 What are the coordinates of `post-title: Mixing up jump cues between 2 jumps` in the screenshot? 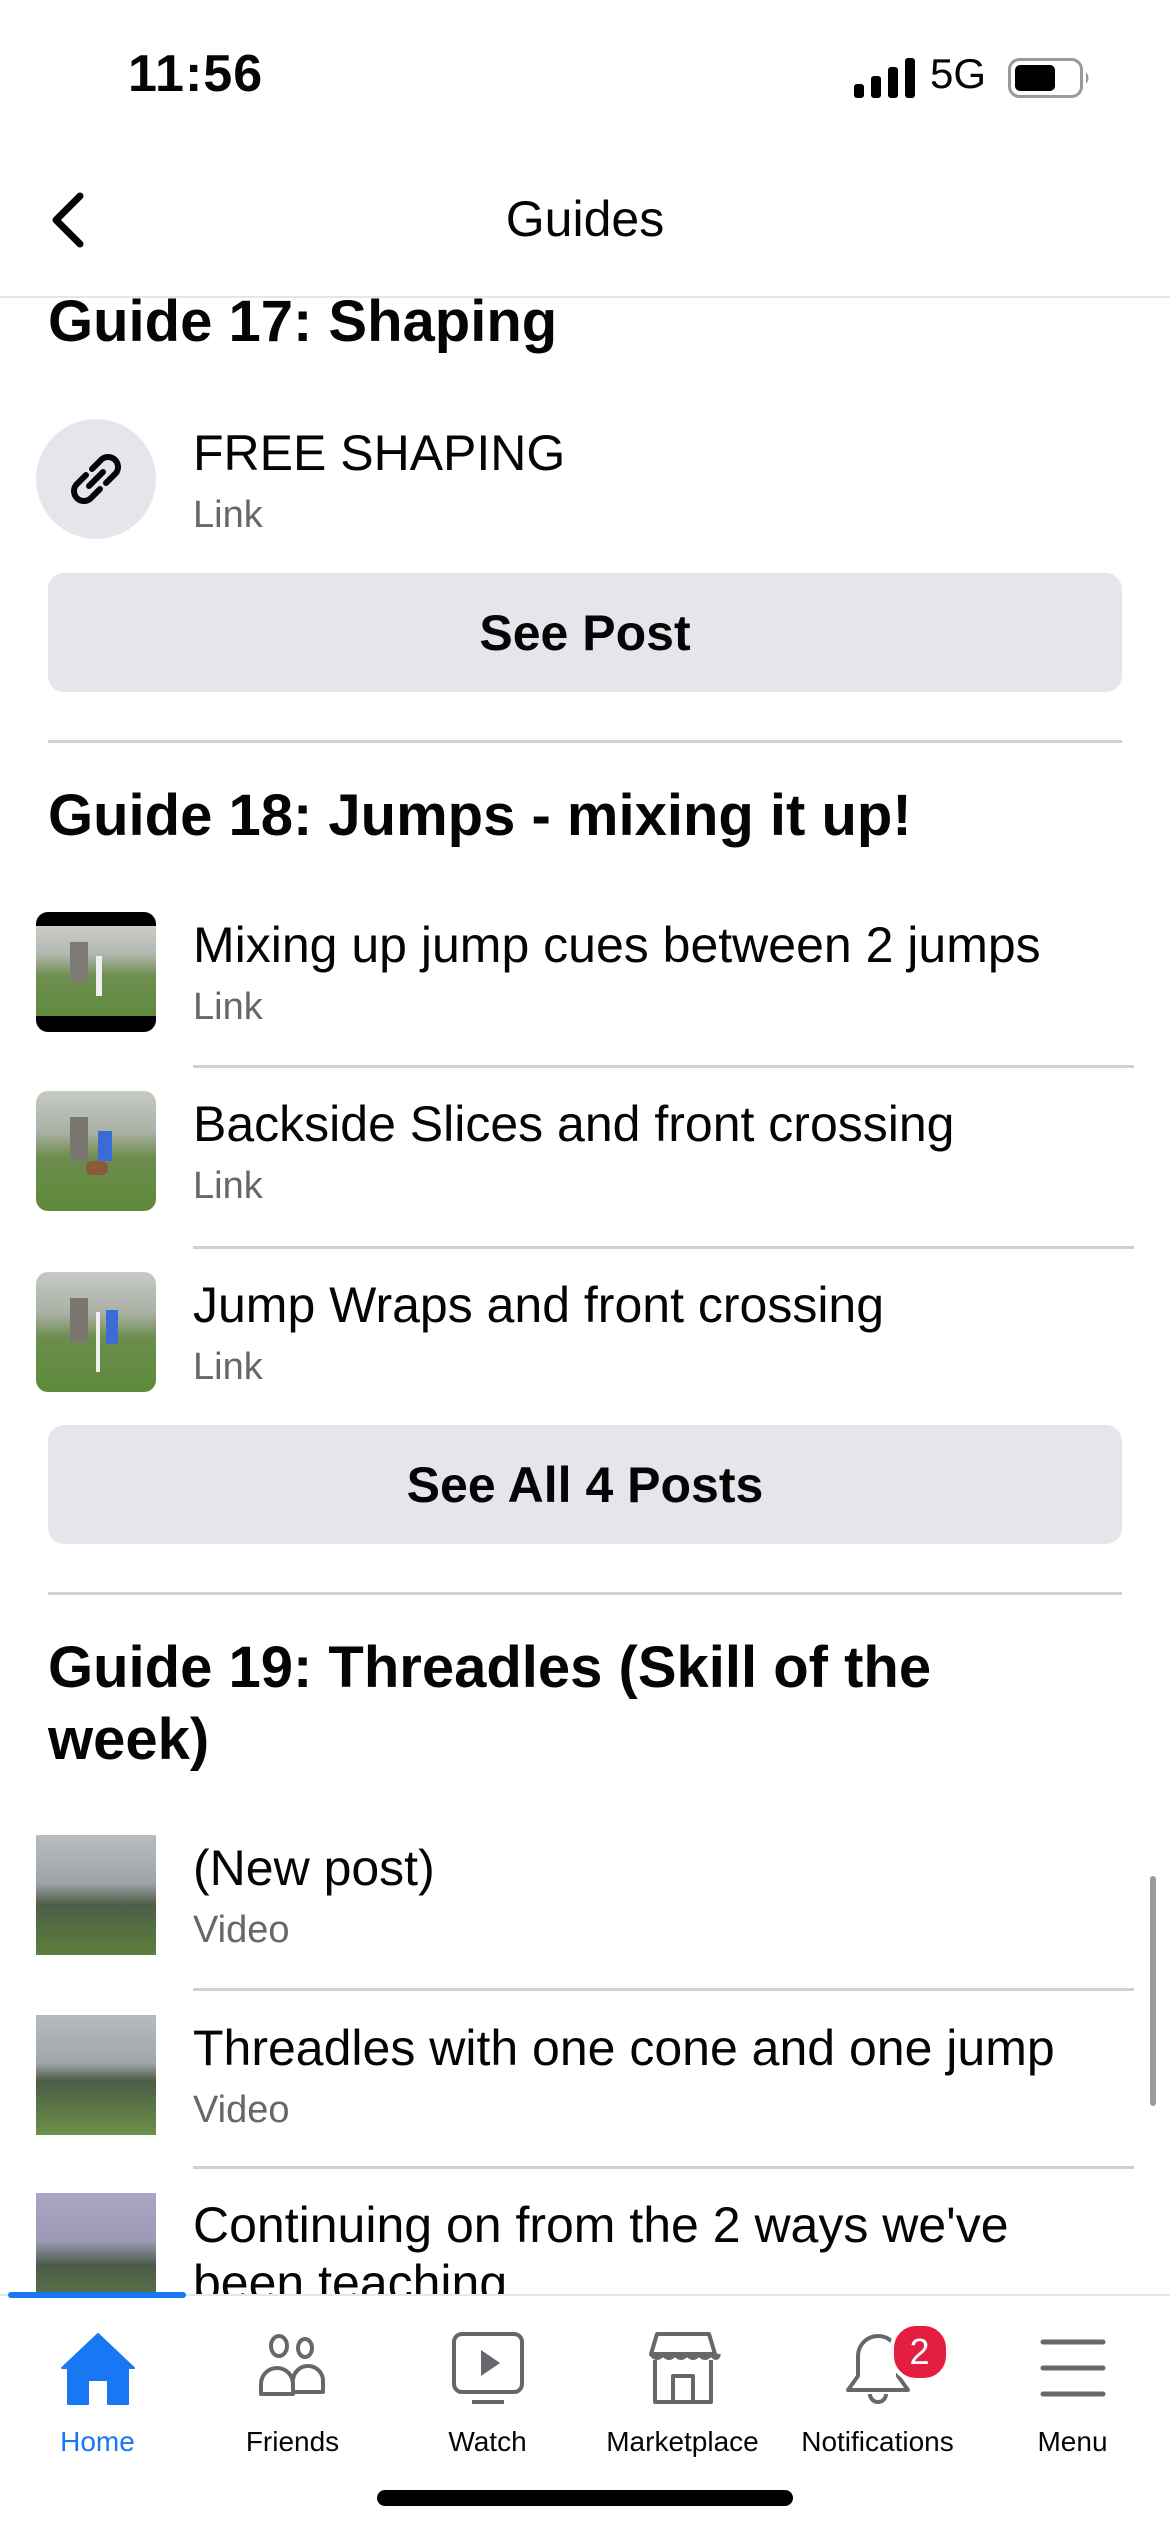 It's located at (663, 945).